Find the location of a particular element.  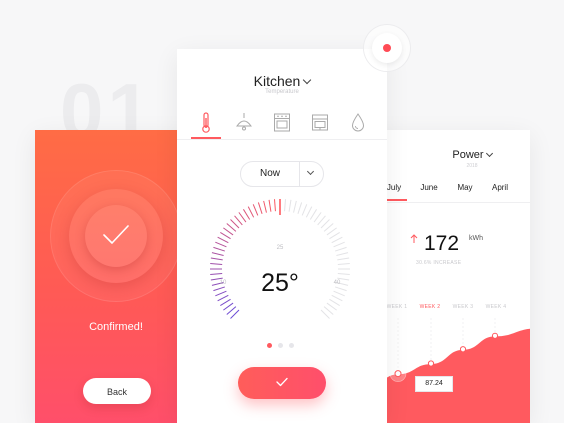

power-selector: Power is located at coordinates (471, 155).